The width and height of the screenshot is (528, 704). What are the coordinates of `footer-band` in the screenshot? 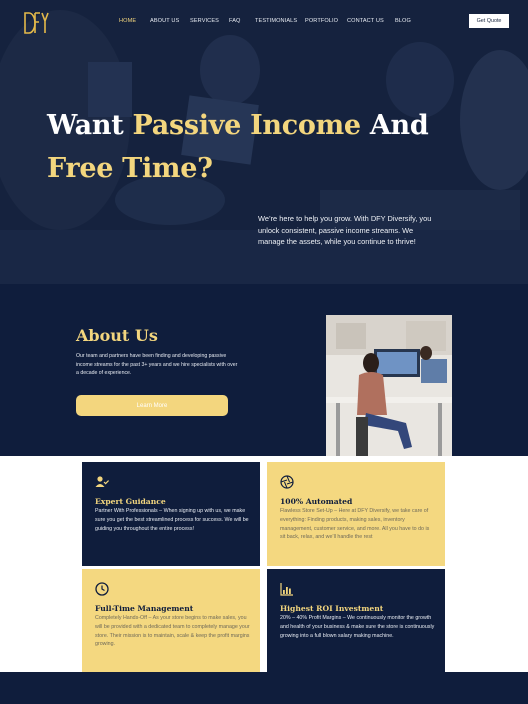 It's located at (264, 688).